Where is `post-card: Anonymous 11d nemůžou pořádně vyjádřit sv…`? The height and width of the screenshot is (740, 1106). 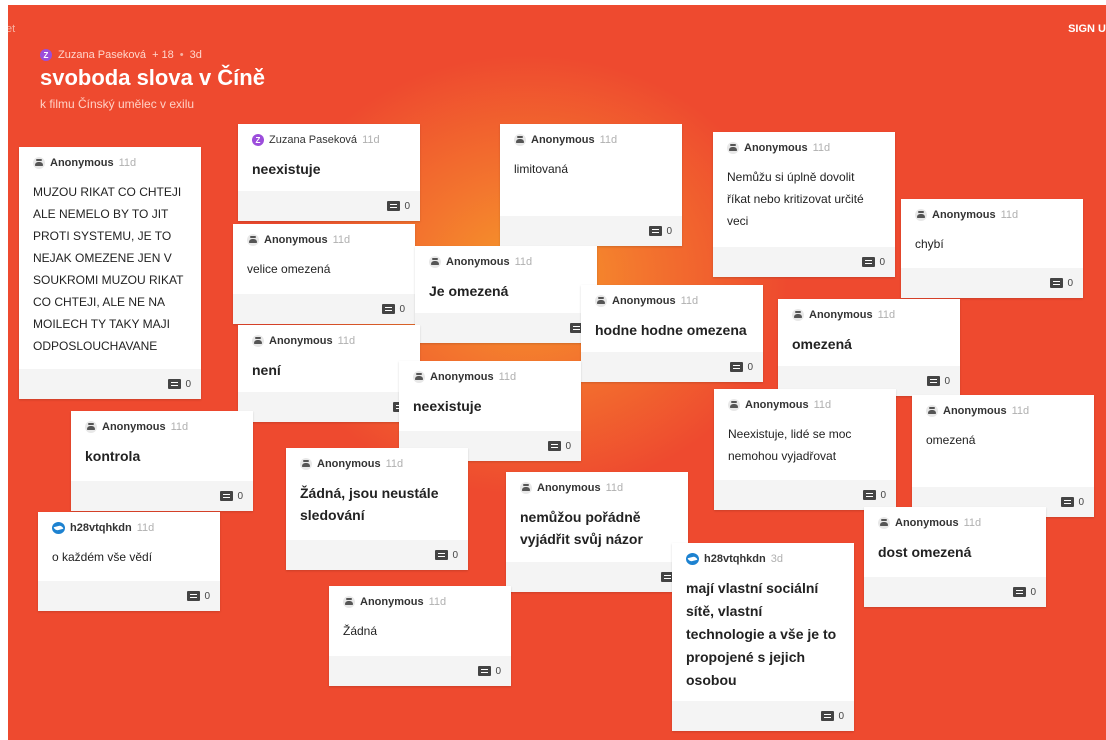 post-card: Anonymous 11d nemůžou pořádně vyjádřit sv… is located at coordinates (597, 532).